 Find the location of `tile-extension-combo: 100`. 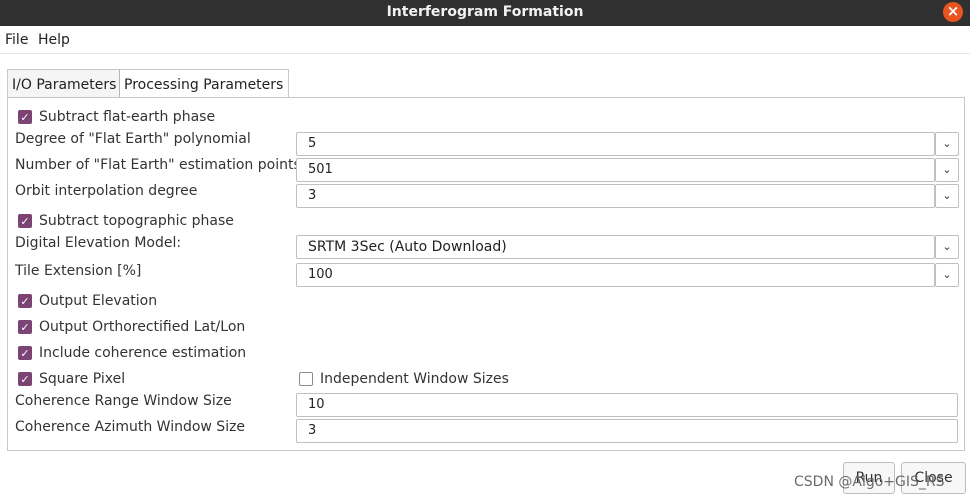

tile-extension-combo: 100 is located at coordinates (615, 275).